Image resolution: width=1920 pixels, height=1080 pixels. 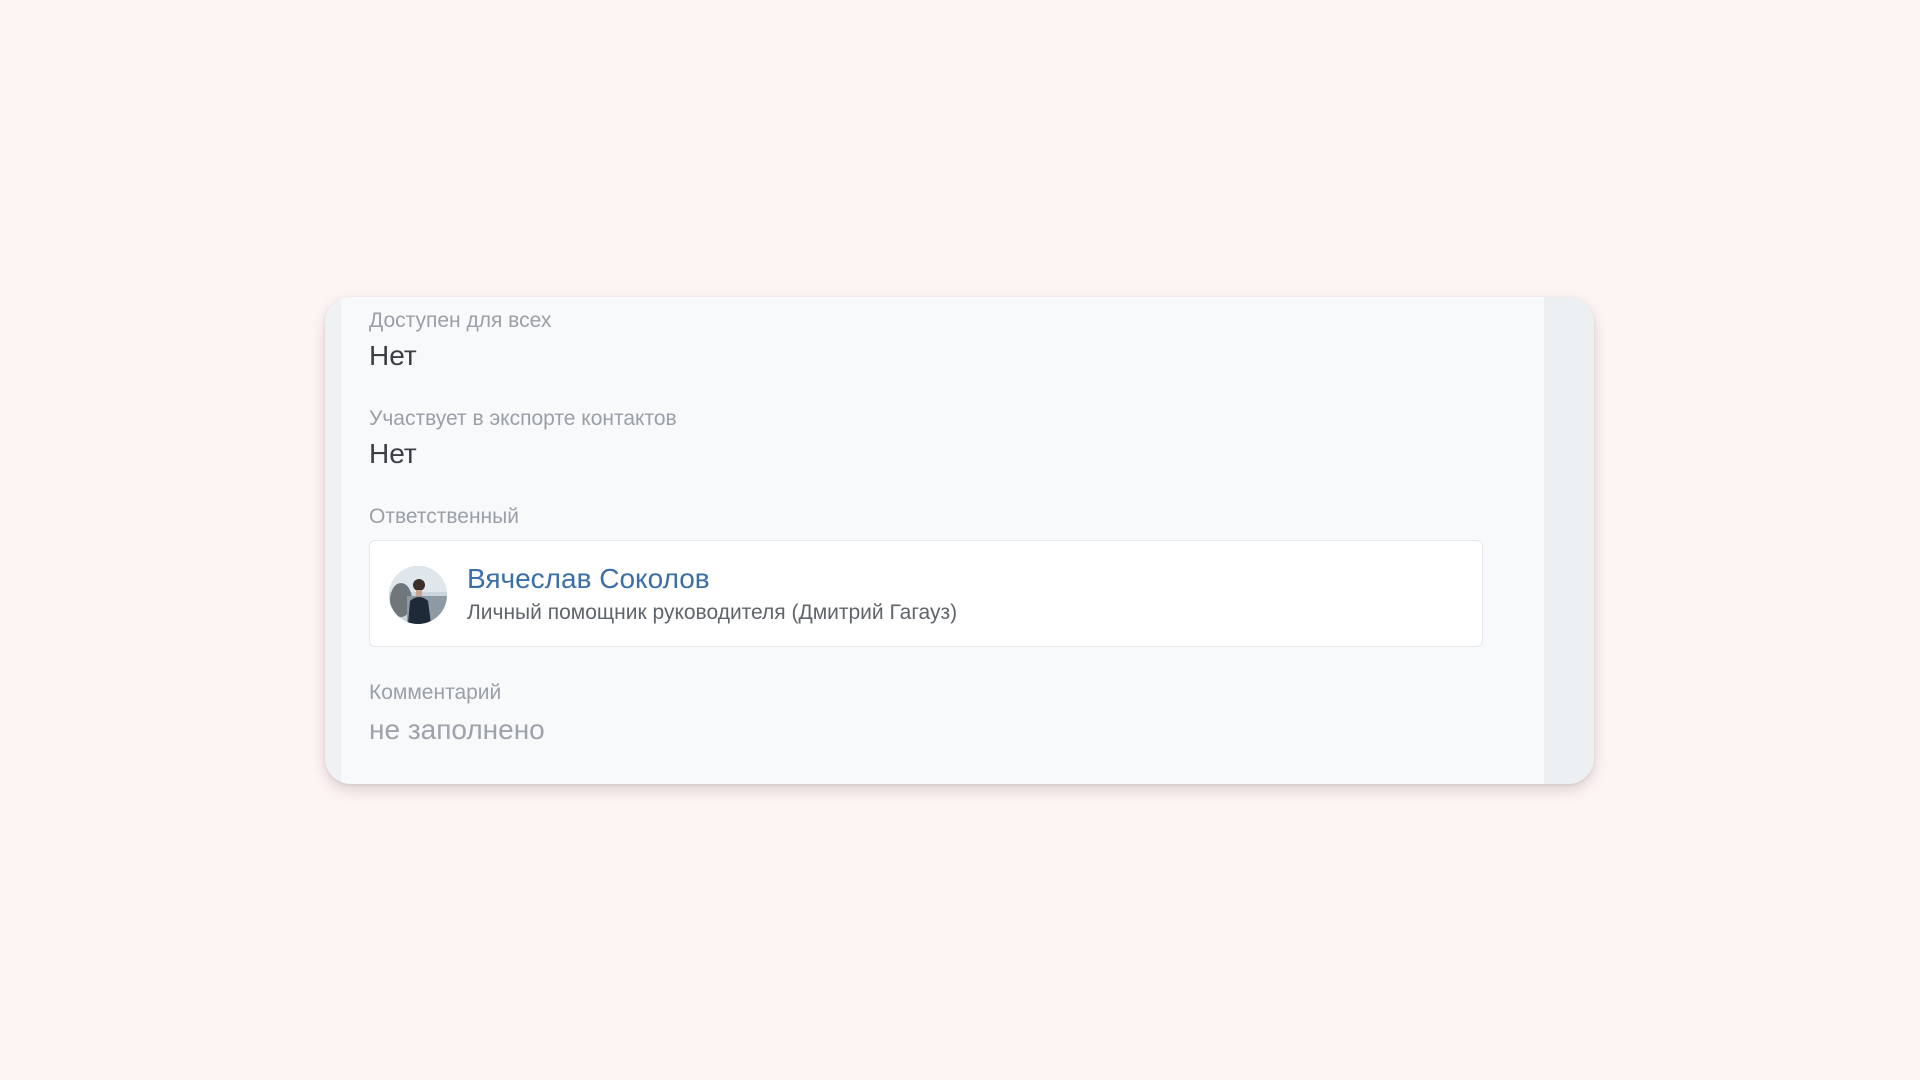 What do you see at coordinates (393, 355) in the screenshot?
I see `available-for-all-value: Нет` at bounding box center [393, 355].